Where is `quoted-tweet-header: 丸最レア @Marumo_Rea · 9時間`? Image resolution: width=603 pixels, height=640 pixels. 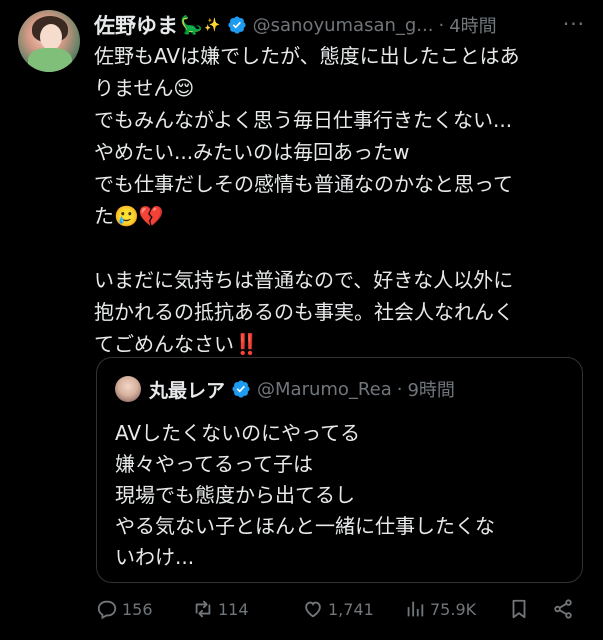
quoted-tweet-header: 丸最レア @Marumo_Rea · 9時間 is located at coordinates (285, 389).